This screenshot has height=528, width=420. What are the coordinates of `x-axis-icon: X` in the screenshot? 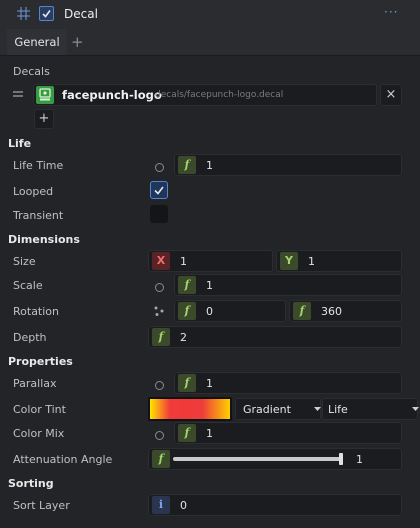 It's located at (161, 261).